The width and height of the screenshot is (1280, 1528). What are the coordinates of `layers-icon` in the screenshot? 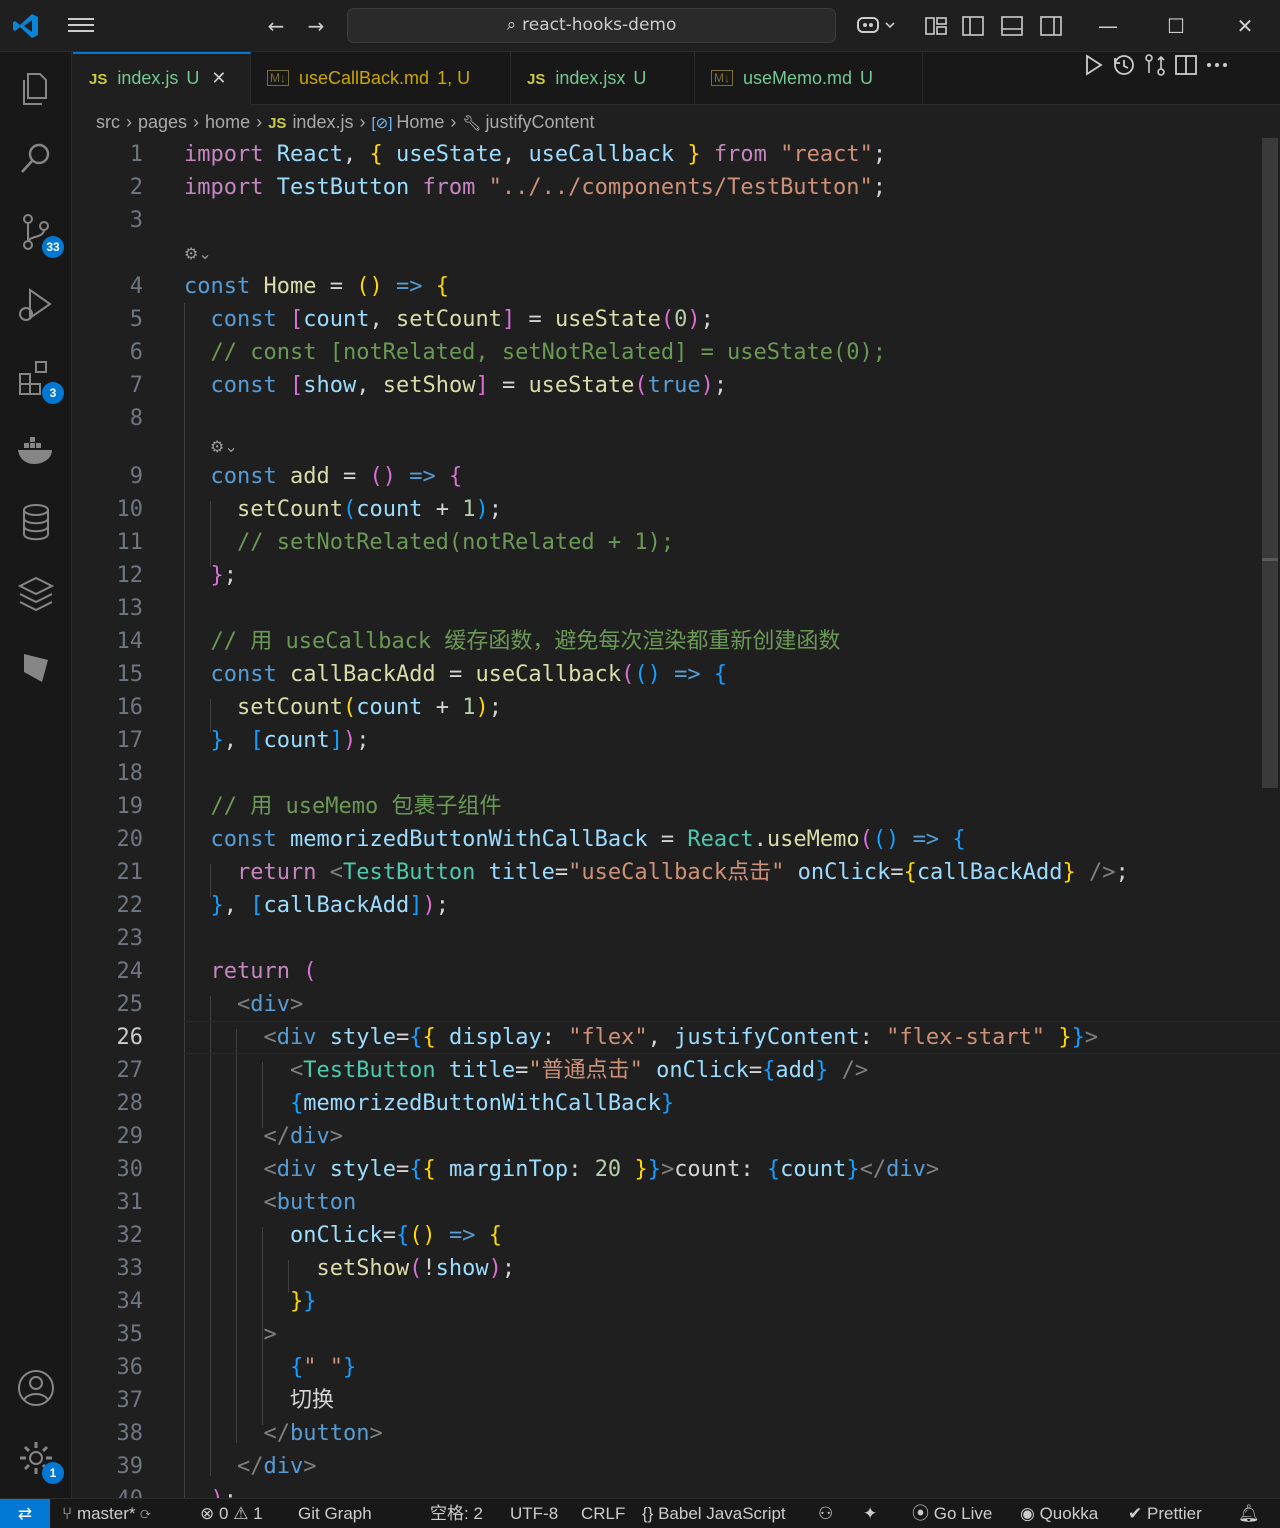 It's located at (36, 594).